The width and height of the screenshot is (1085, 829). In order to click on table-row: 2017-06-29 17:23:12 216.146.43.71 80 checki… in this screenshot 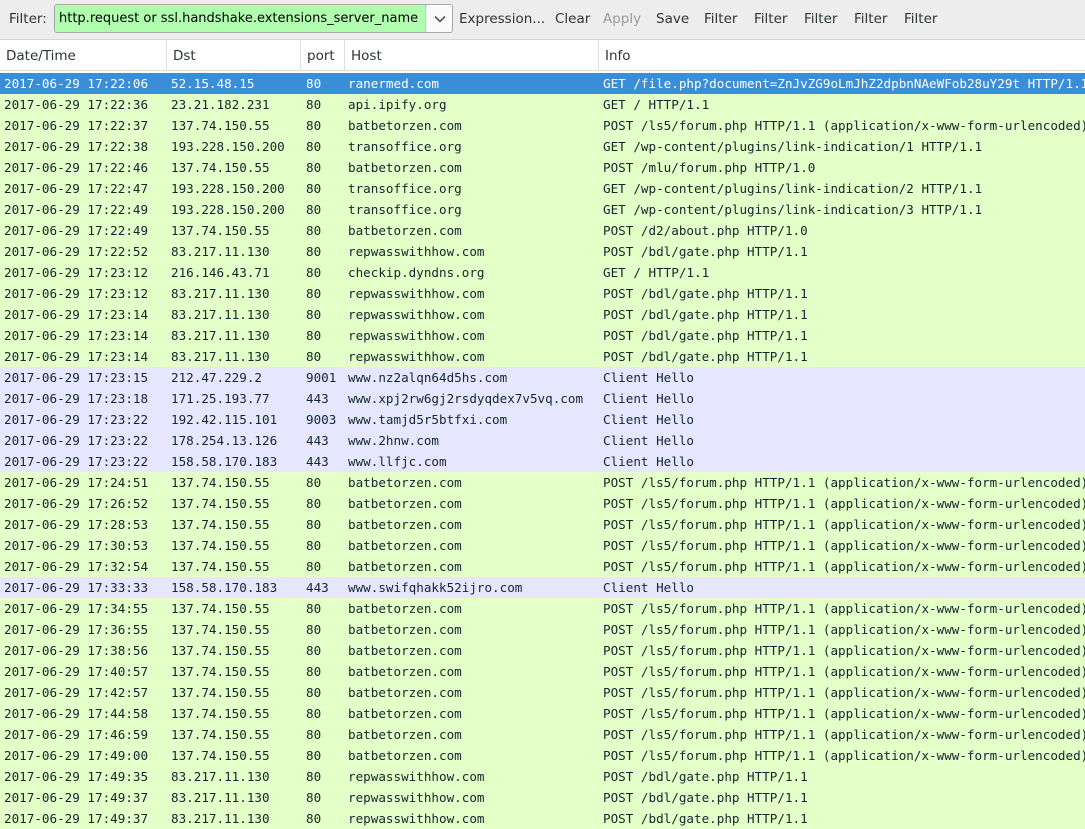, I will do `click(542, 272)`.